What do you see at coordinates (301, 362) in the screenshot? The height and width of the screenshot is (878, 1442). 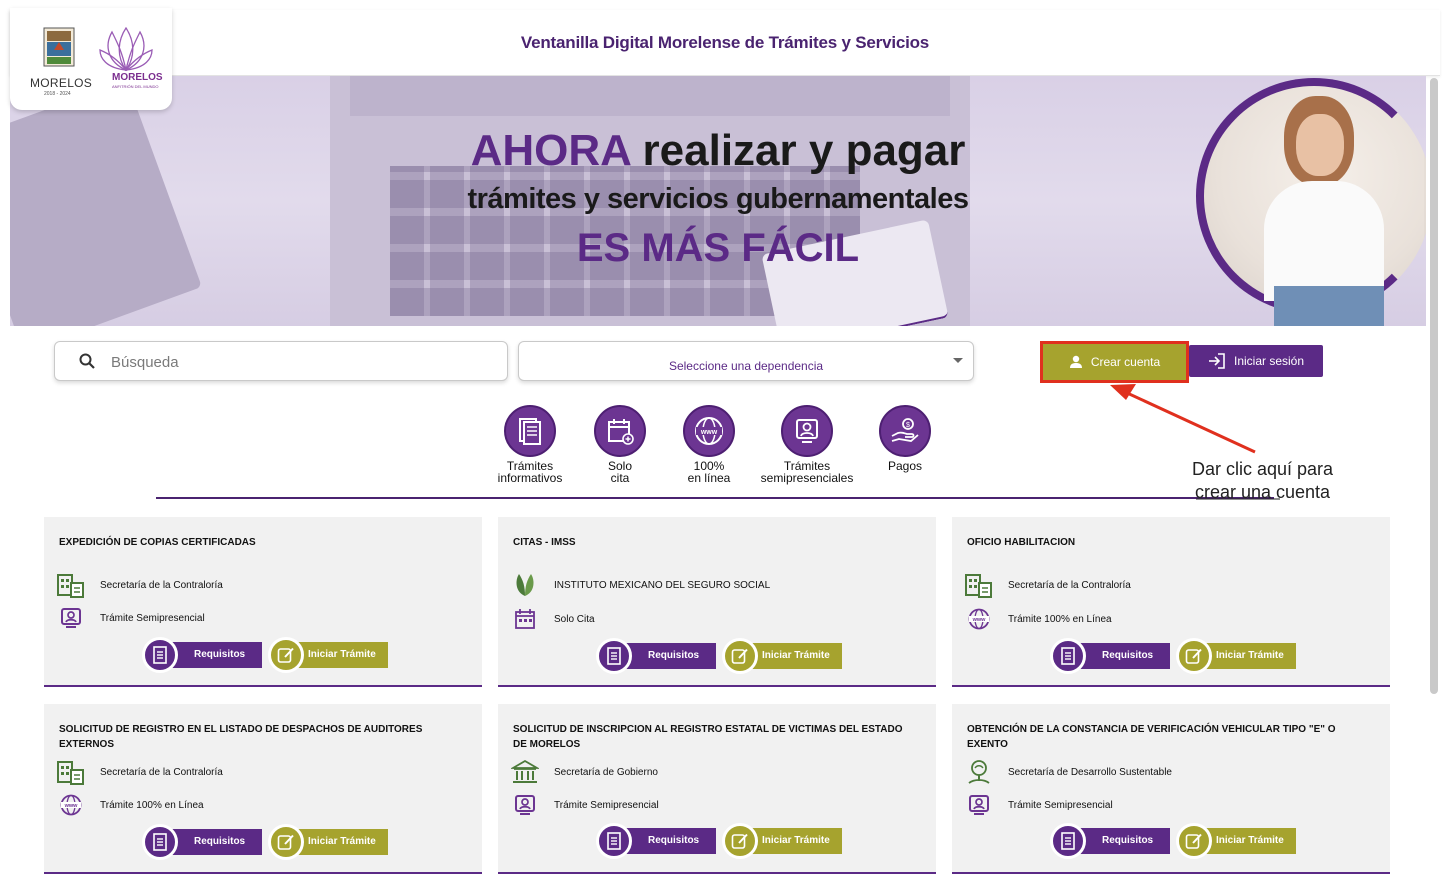 I see `search-input` at bounding box center [301, 362].